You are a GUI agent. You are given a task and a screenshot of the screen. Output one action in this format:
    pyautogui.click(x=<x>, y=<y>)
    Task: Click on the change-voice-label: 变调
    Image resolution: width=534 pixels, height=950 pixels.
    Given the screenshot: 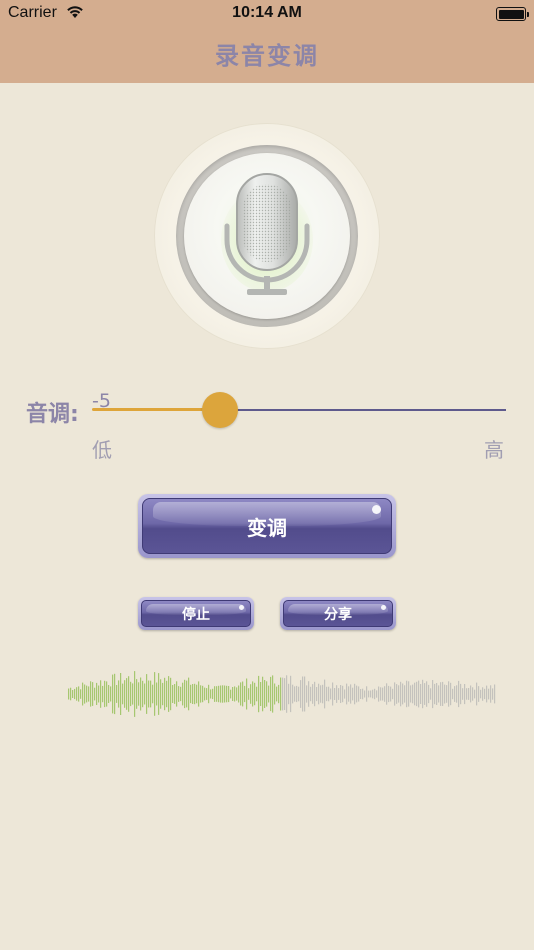 What is the action you would take?
    pyautogui.click(x=267, y=527)
    